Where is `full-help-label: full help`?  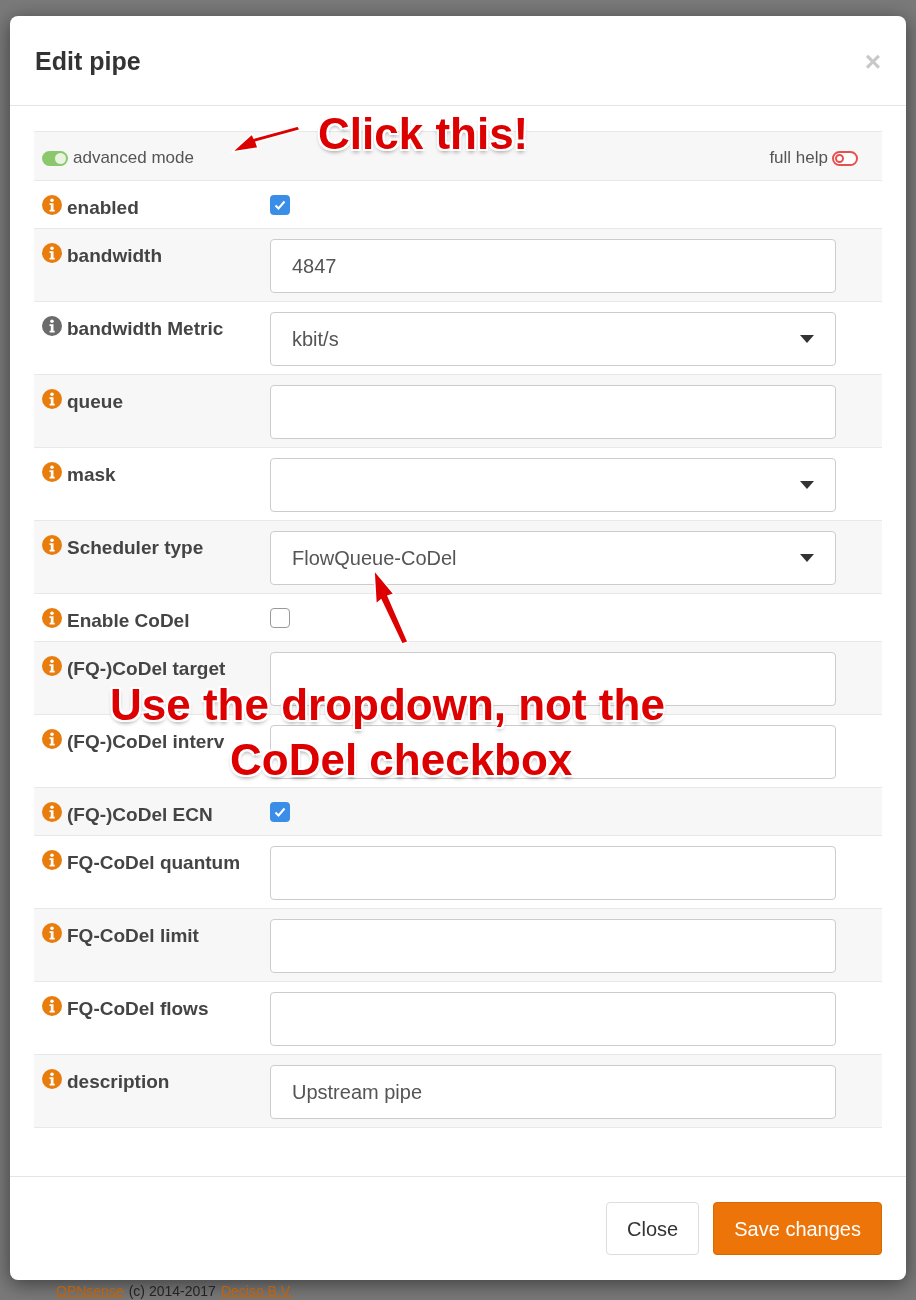
full-help-label: full help is located at coordinates (798, 158).